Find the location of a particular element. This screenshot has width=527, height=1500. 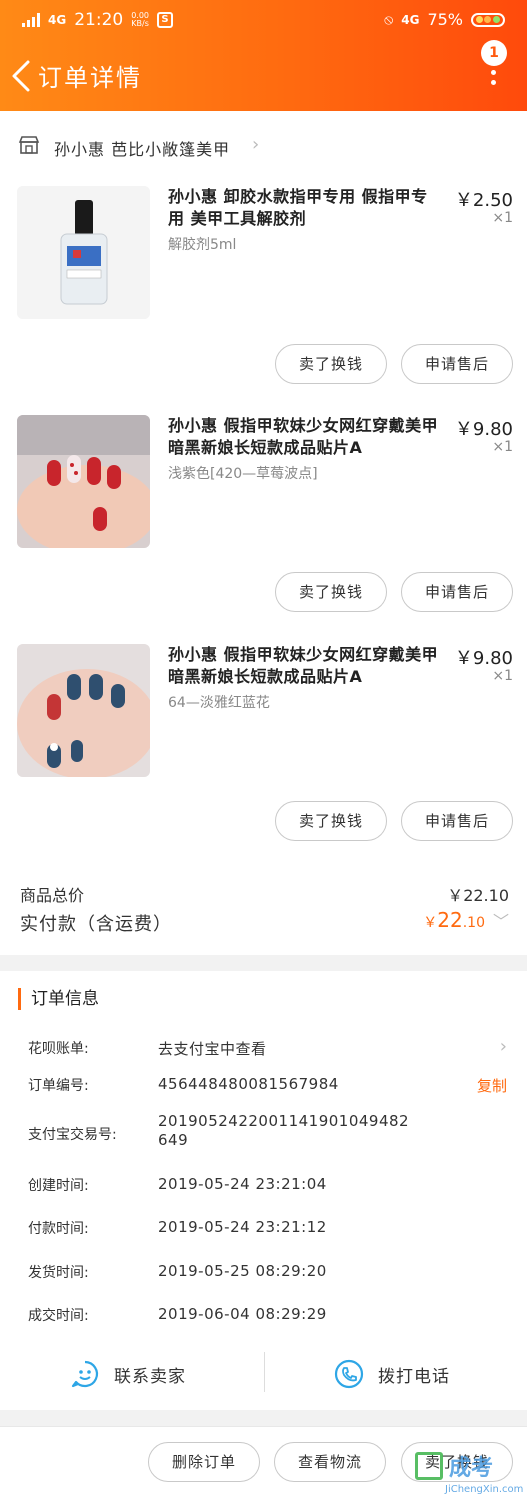

done-label: 成交时间: is located at coordinates (58, 1316).